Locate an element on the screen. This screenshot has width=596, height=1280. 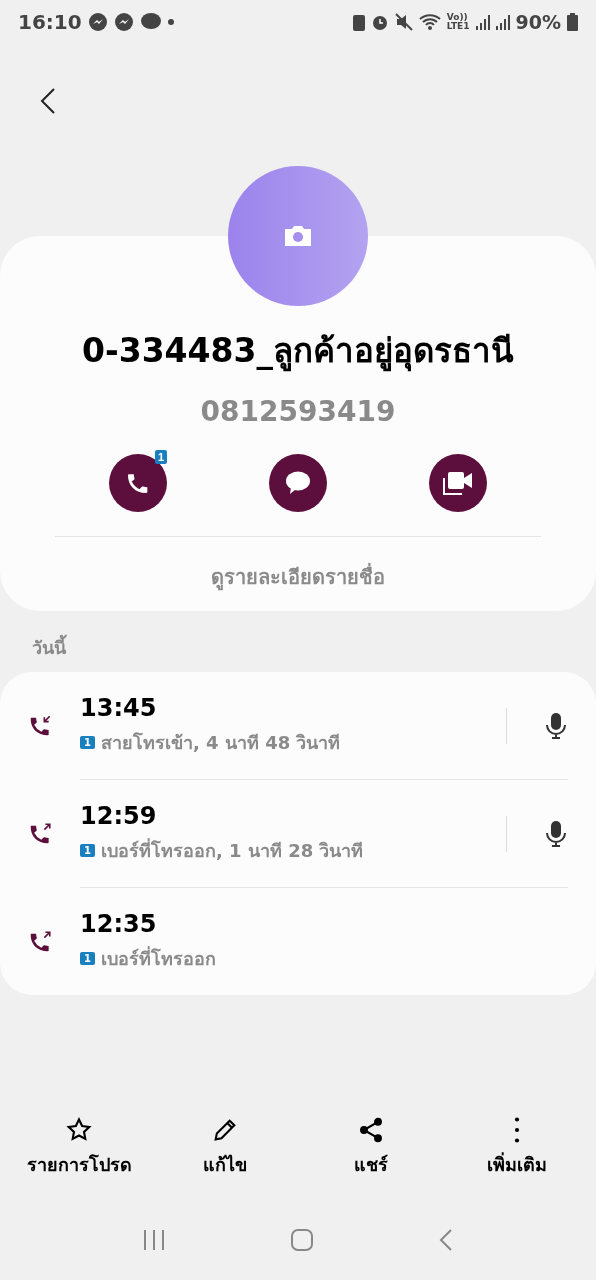
recent-apps-icon is located at coordinates (154, 1240).